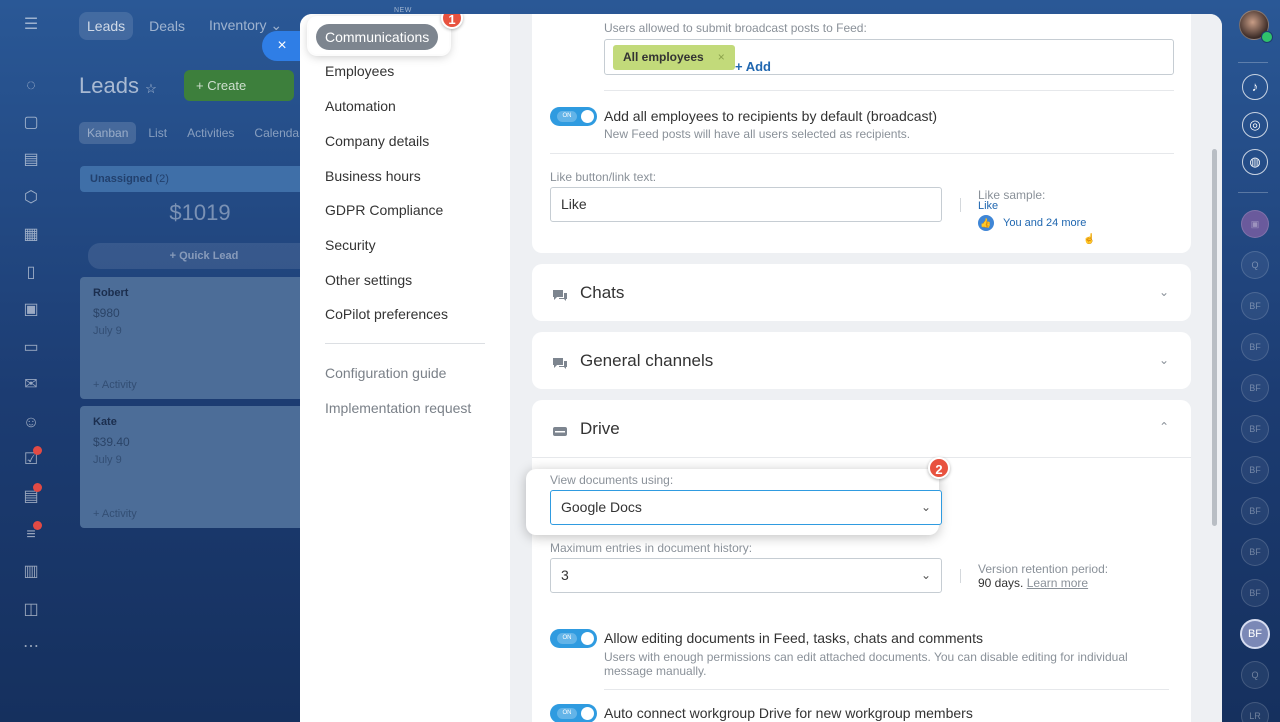  Describe the element at coordinates (167, 26) in the screenshot. I see `tab-deals: Deals` at that location.